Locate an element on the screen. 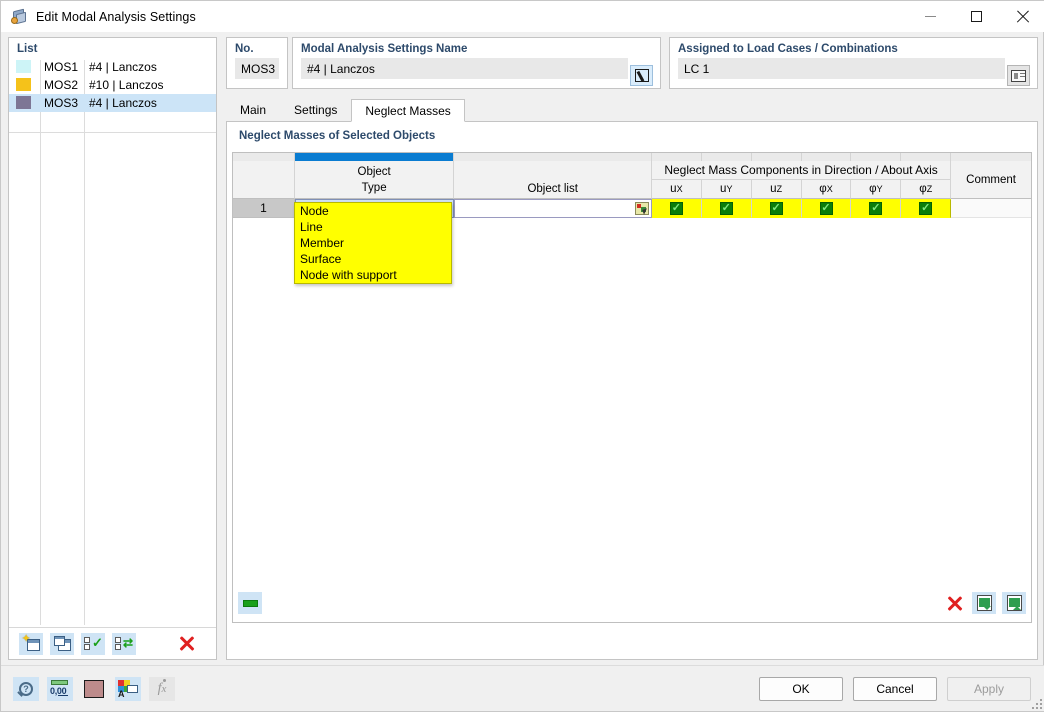 This screenshot has width=1044, height=712. checkbox-cell-ux: ✓ is located at coordinates (676, 208).